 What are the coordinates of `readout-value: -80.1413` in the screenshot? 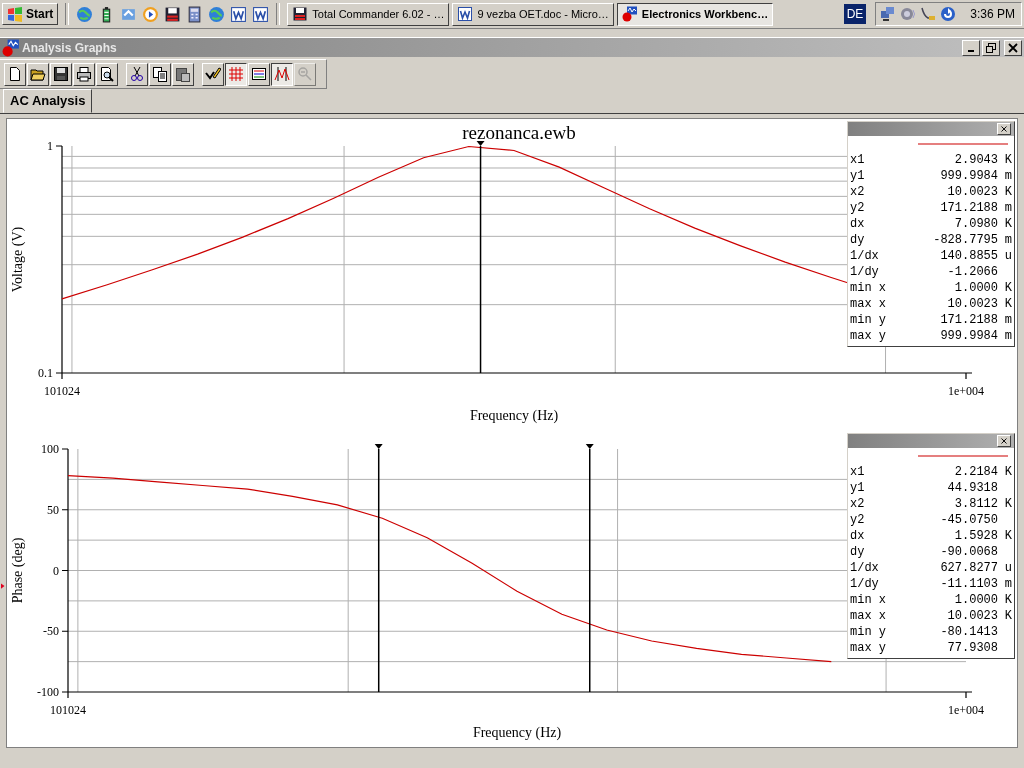 It's located at (968, 632).